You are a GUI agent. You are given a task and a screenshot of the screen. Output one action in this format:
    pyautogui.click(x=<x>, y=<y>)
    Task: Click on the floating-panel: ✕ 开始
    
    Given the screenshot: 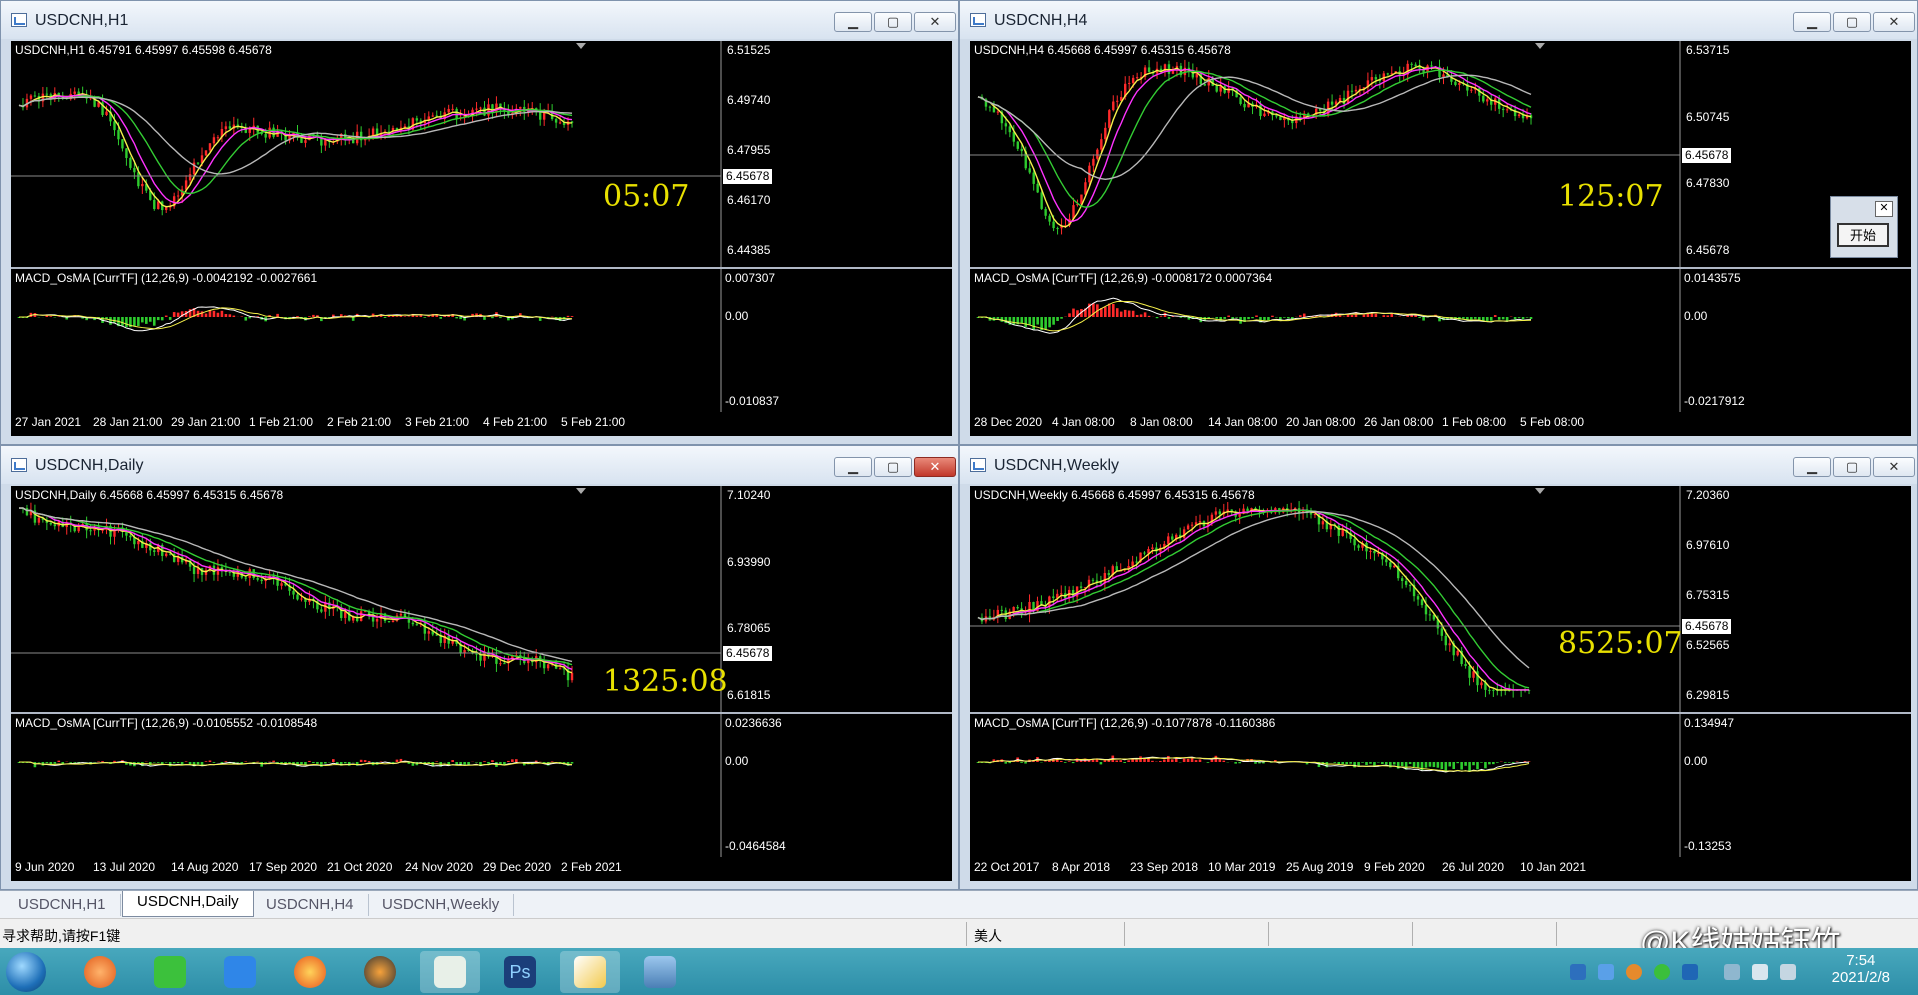 What is the action you would take?
    pyautogui.click(x=1864, y=227)
    